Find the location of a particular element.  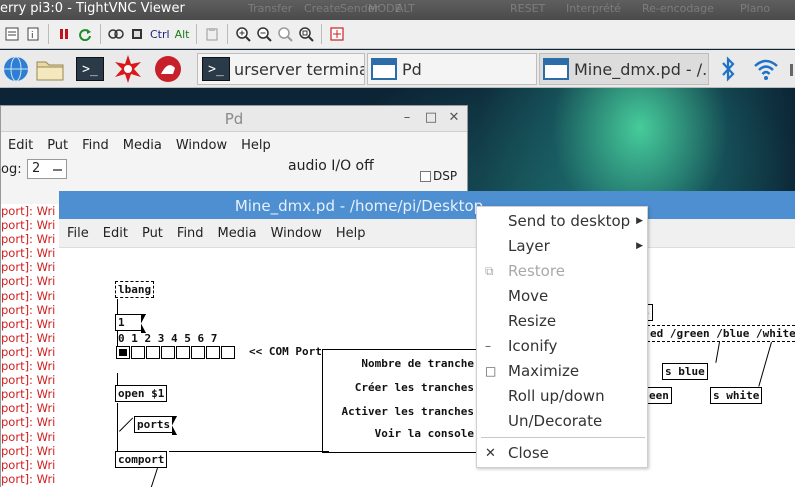

mine-menubar: File Edit Put Find Media Window Help is located at coordinates (427, 233).